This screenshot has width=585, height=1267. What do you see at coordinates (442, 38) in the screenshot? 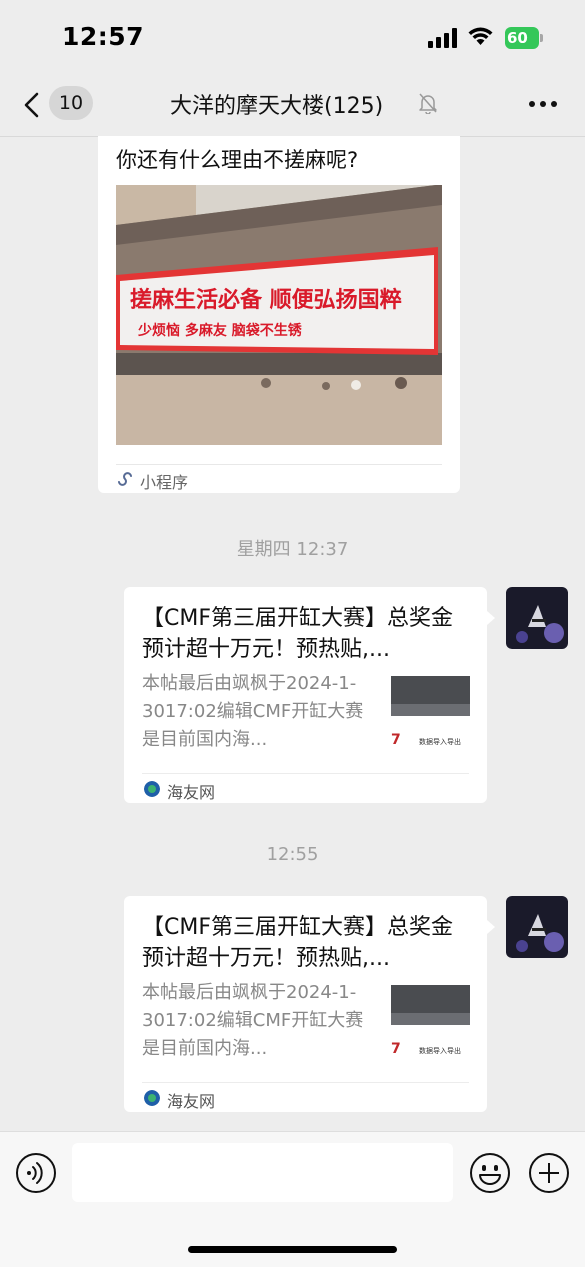
I see `cellular-signal-icon` at bounding box center [442, 38].